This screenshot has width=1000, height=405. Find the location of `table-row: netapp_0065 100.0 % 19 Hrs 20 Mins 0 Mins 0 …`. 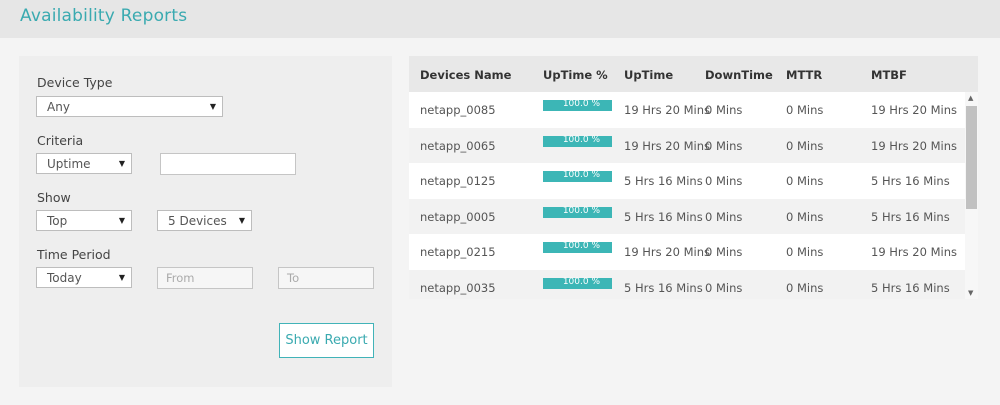

table-row: netapp_0065 100.0 % 19 Hrs 20 Mins 0 Mins 0 … is located at coordinates (687, 145).